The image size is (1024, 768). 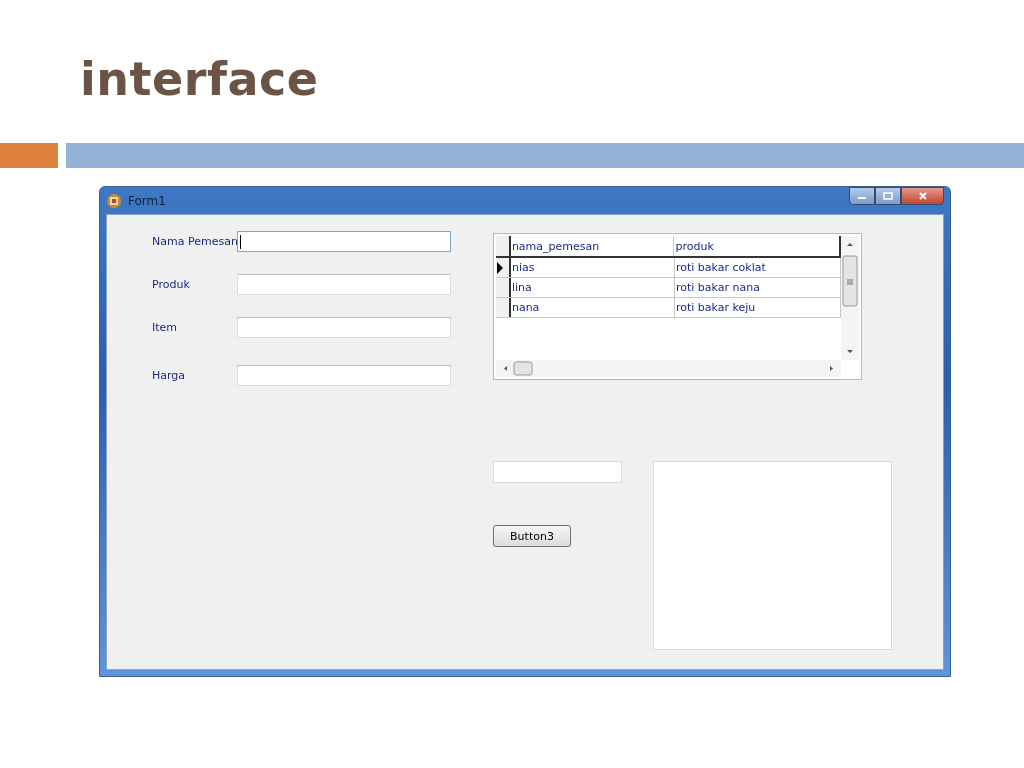 I want to click on field-label: Harga, so click(x=169, y=375).